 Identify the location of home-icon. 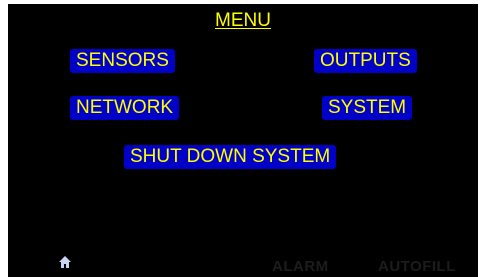
(65, 262).